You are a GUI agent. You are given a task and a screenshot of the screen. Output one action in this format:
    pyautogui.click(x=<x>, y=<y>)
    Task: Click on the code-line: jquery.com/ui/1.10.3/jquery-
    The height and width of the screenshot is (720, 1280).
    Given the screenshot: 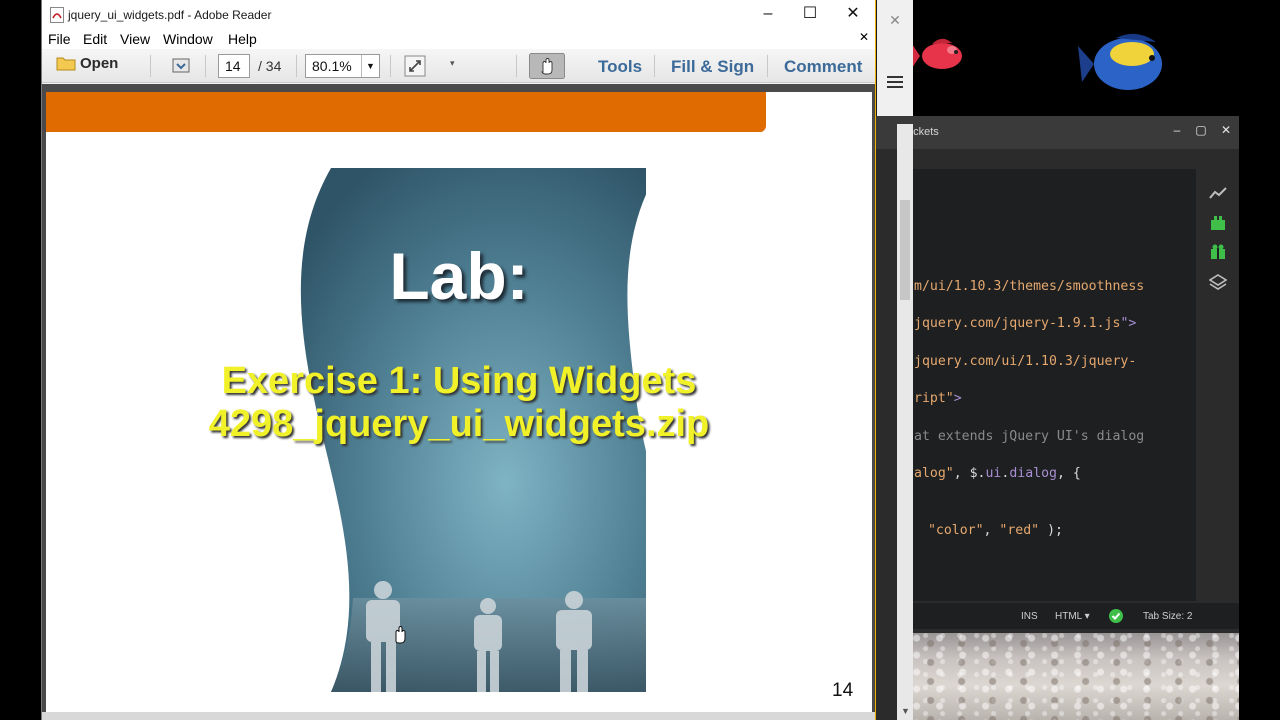 What is the action you would take?
    pyautogui.click(x=1025, y=361)
    